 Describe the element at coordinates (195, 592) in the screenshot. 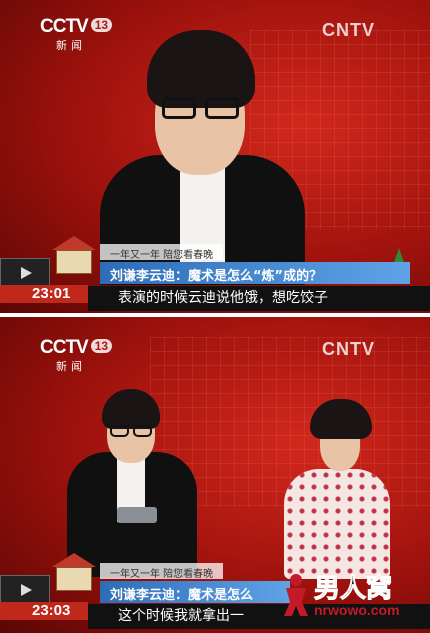

I see `segment-title: 刘谦李云迪：魔术是怎么` at that location.